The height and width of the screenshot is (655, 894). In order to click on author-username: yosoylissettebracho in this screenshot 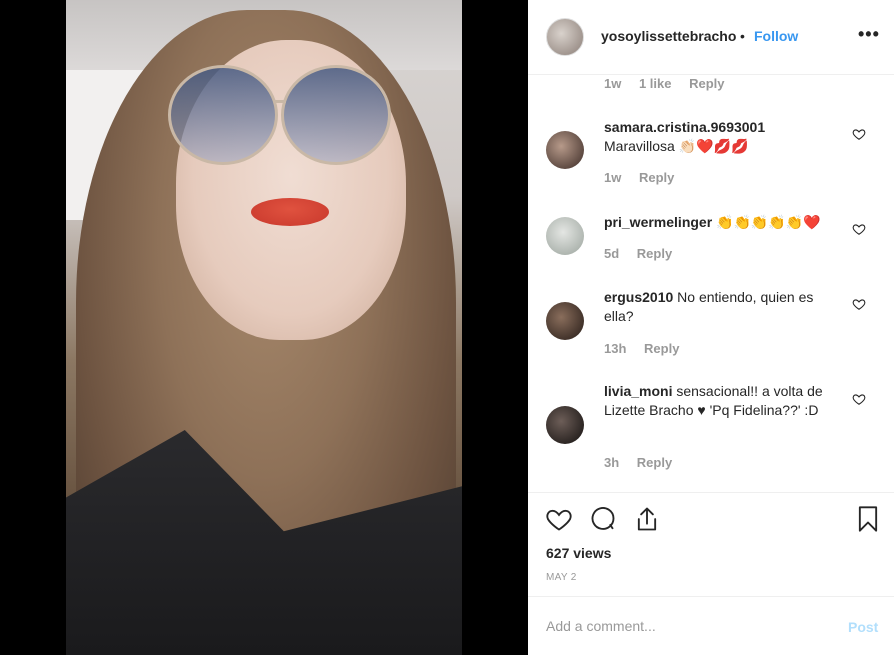, I will do `click(668, 36)`.